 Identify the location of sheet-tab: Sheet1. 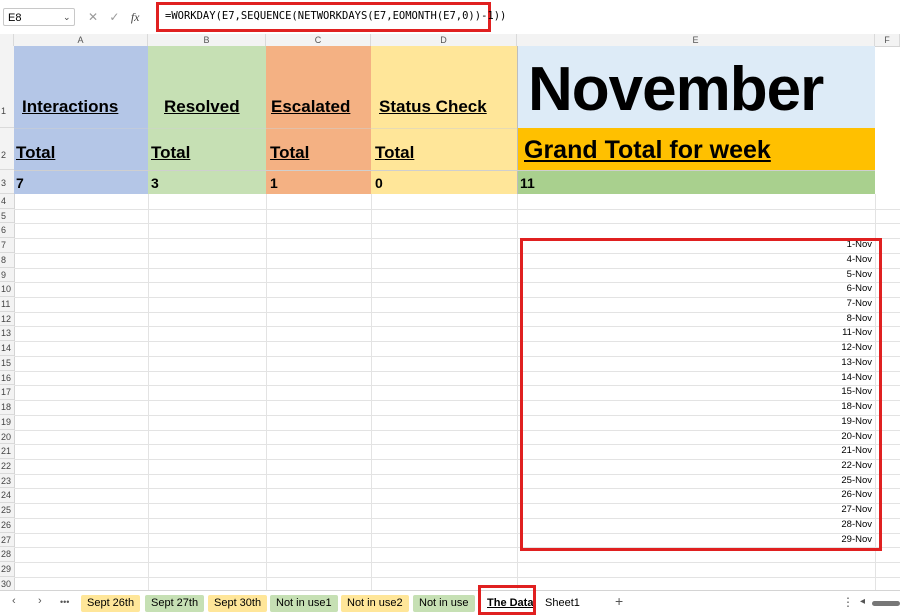
(562, 603).